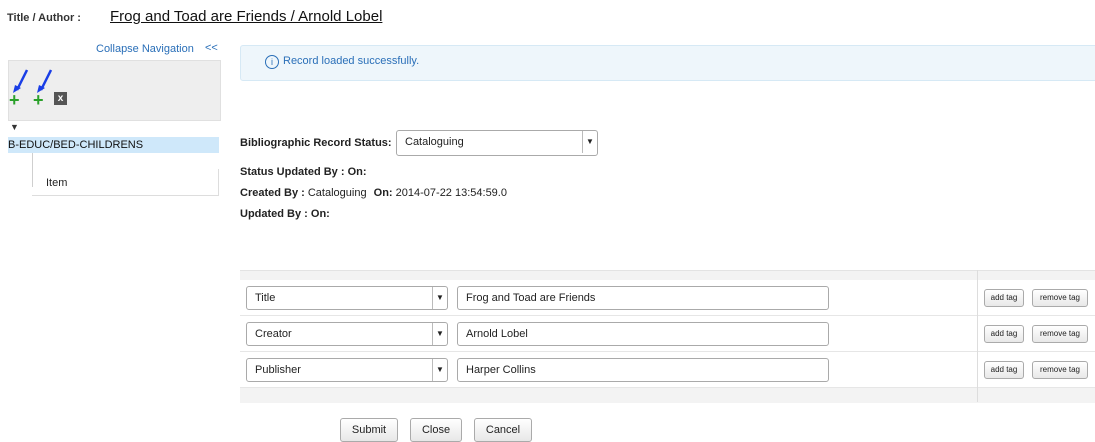 The image size is (1095, 442). Describe the element at coordinates (292, 172) in the screenshot. I see `status-updated-label: Status Updated By :` at that location.